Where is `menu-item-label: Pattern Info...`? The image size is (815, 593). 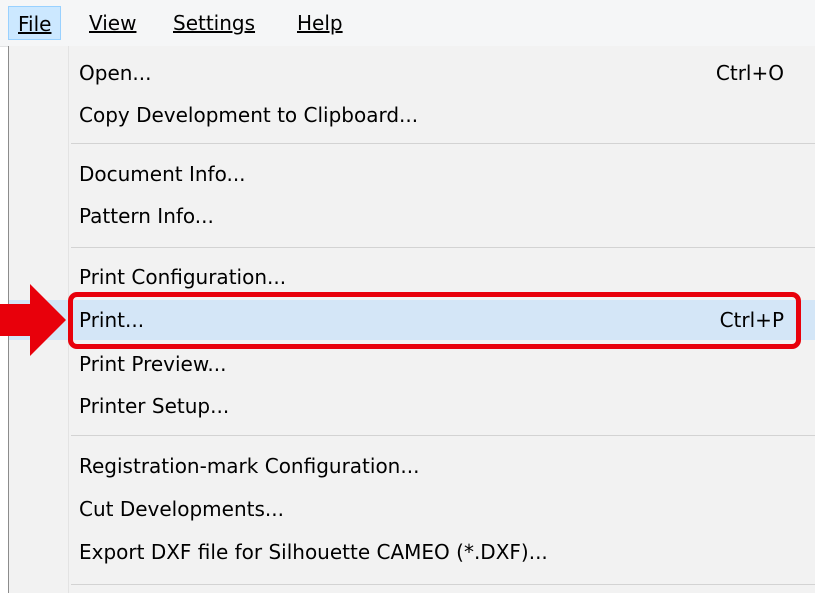
menu-item-label: Pattern Info... is located at coordinates (146, 216).